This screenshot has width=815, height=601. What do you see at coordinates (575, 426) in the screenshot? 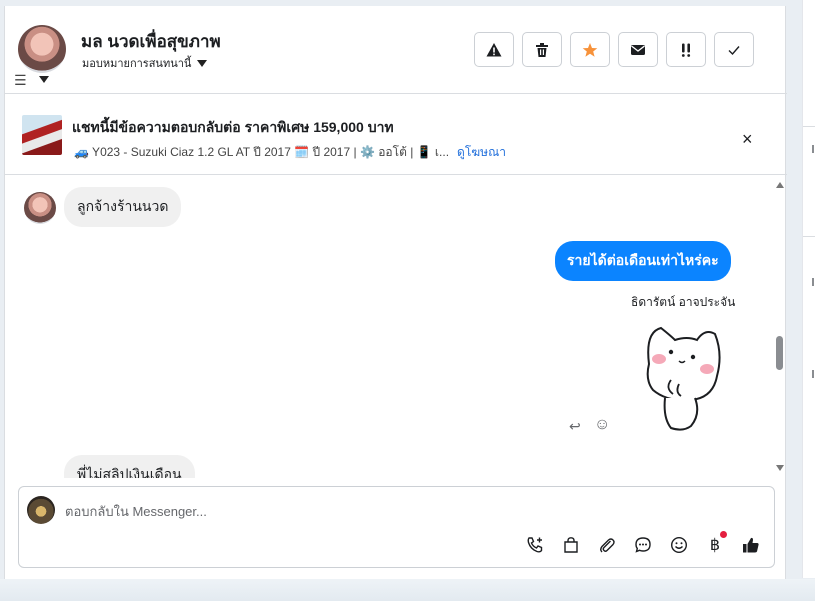
I see `reply-icon: ↩` at bounding box center [575, 426].